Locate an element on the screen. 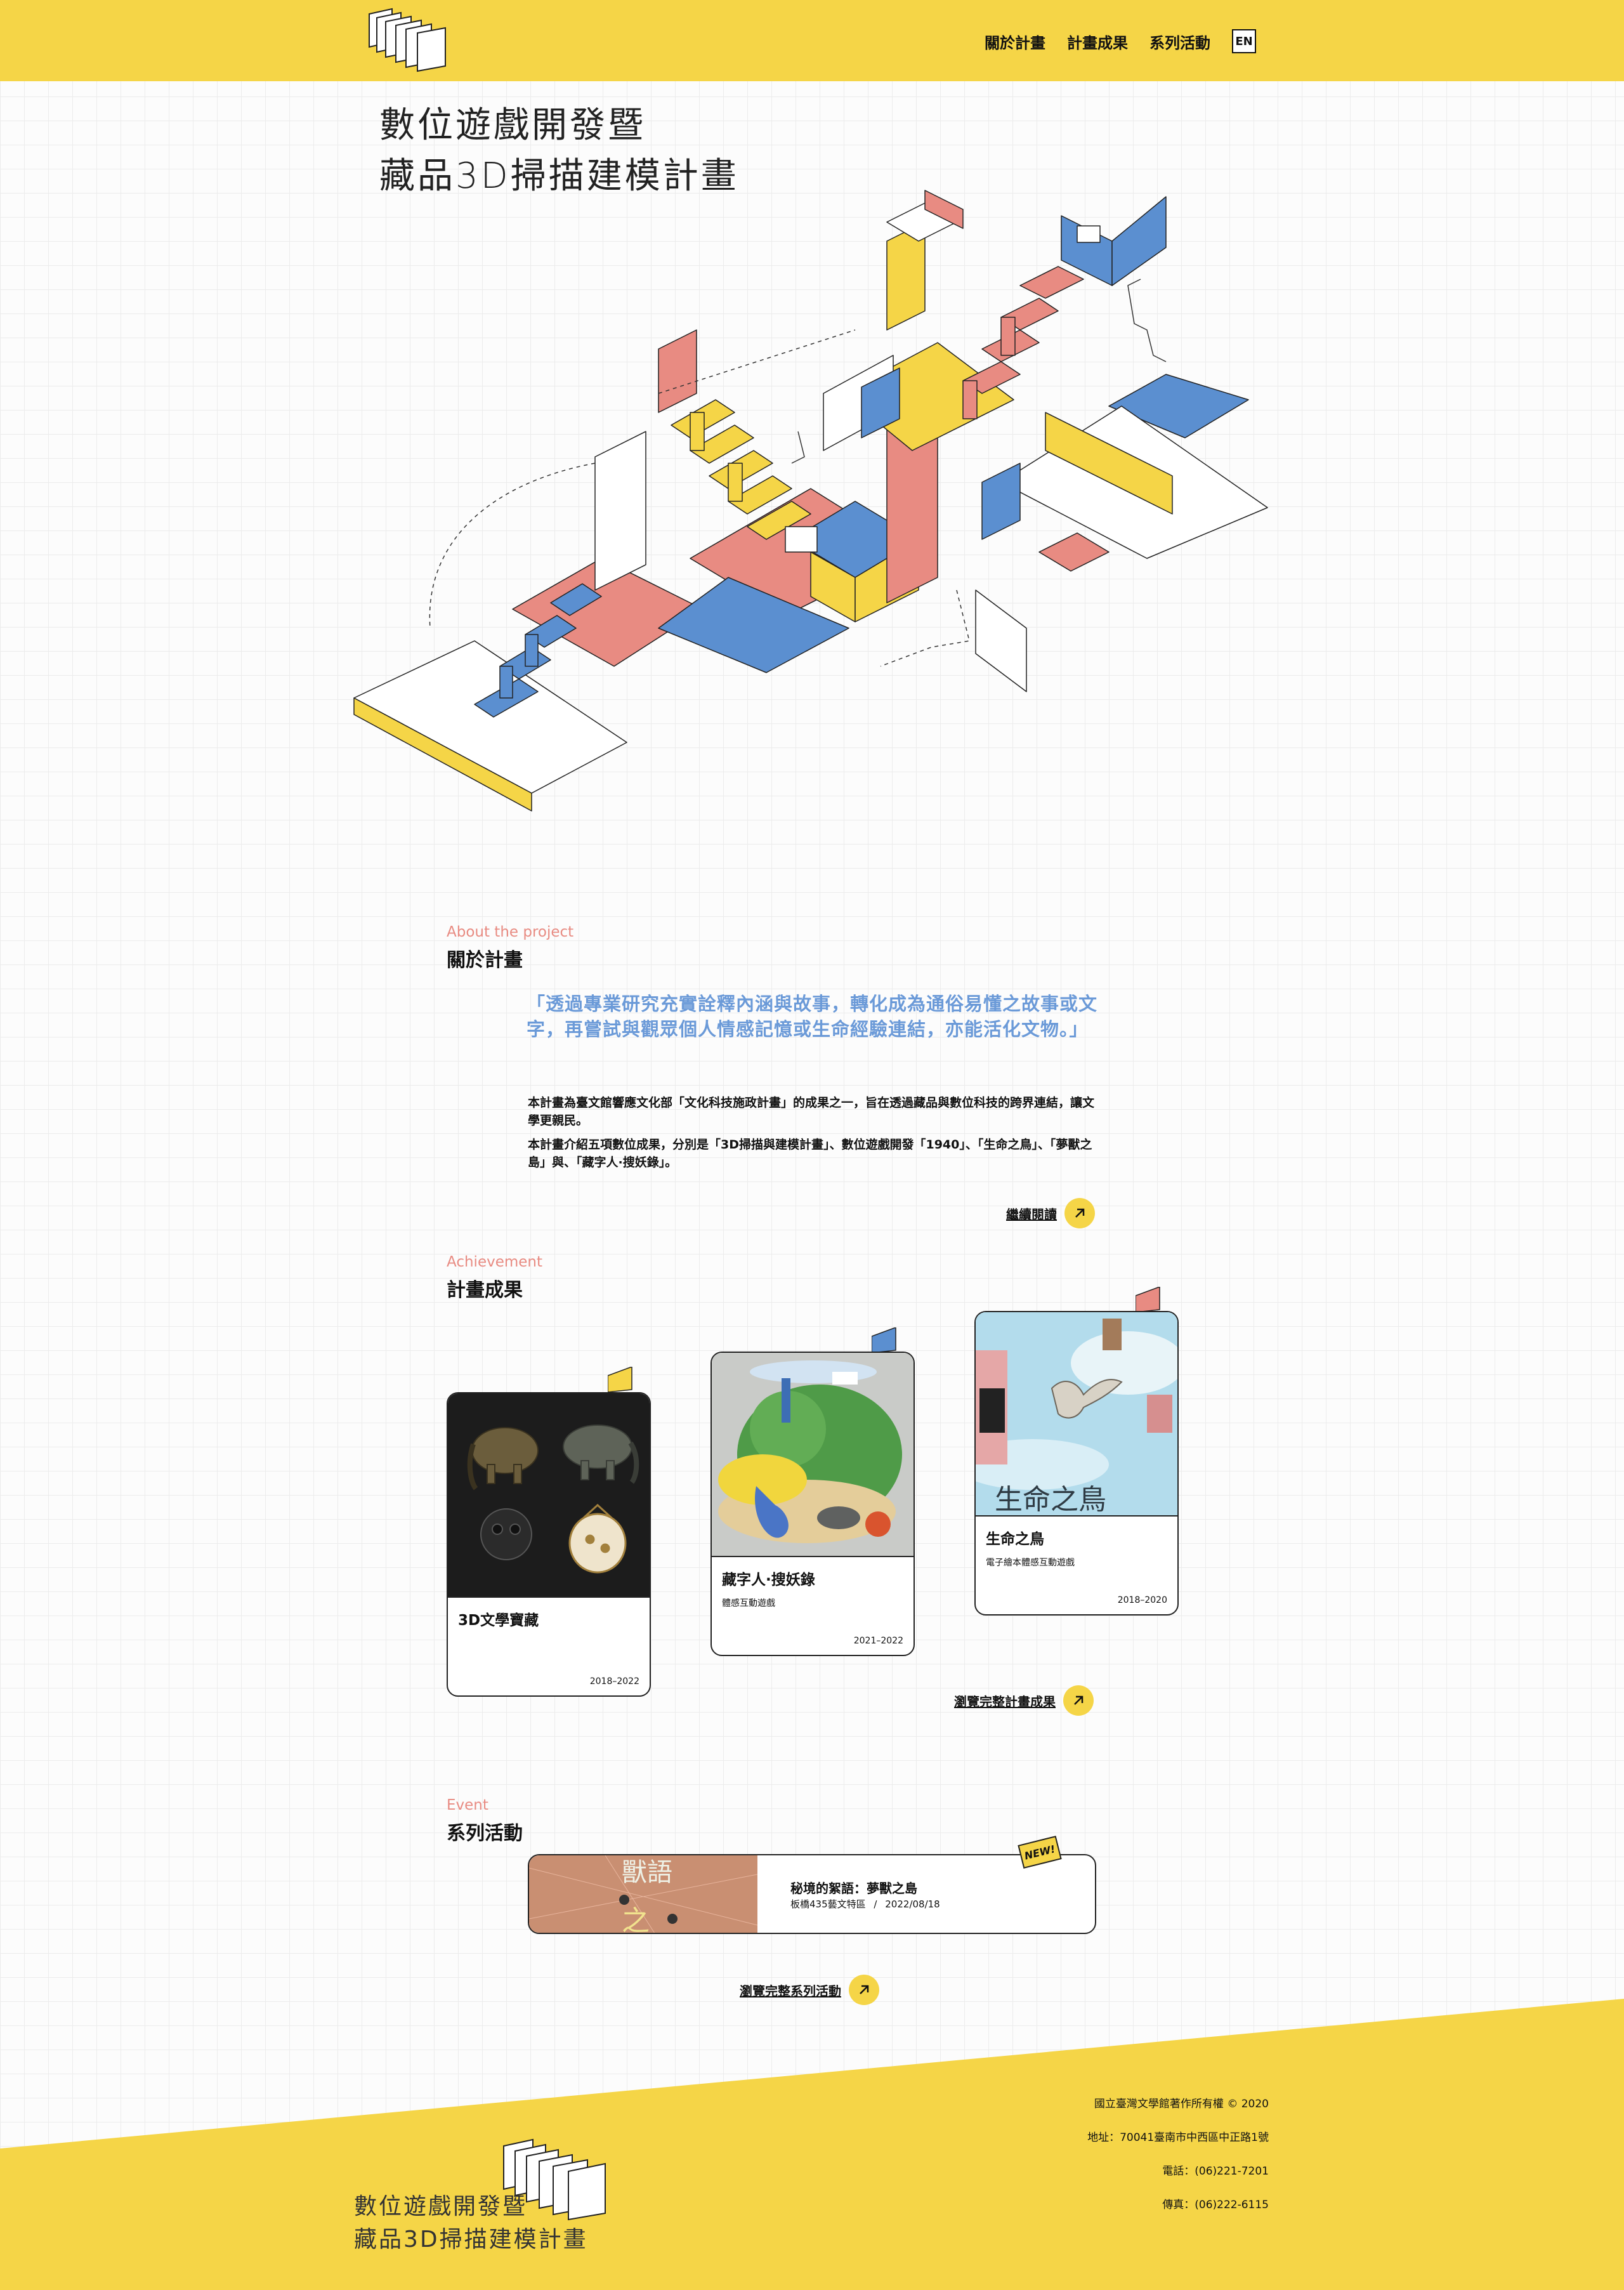 The height and width of the screenshot is (2290, 1624). footer-title-line2: 藏品3D掃描建模計畫 is located at coordinates (471, 2240).